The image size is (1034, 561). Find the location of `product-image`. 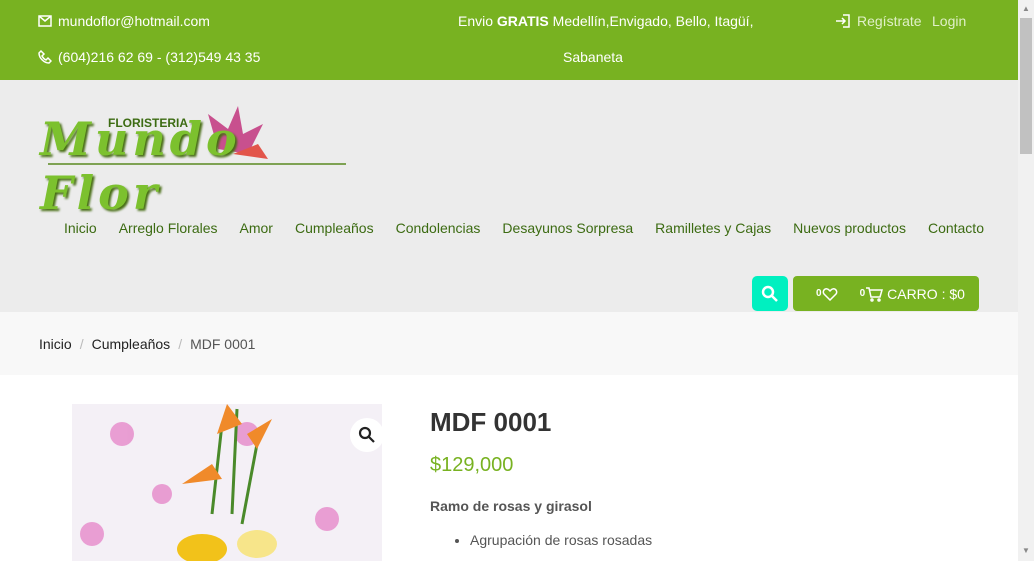

product-image is located at coordinates (227, 482).